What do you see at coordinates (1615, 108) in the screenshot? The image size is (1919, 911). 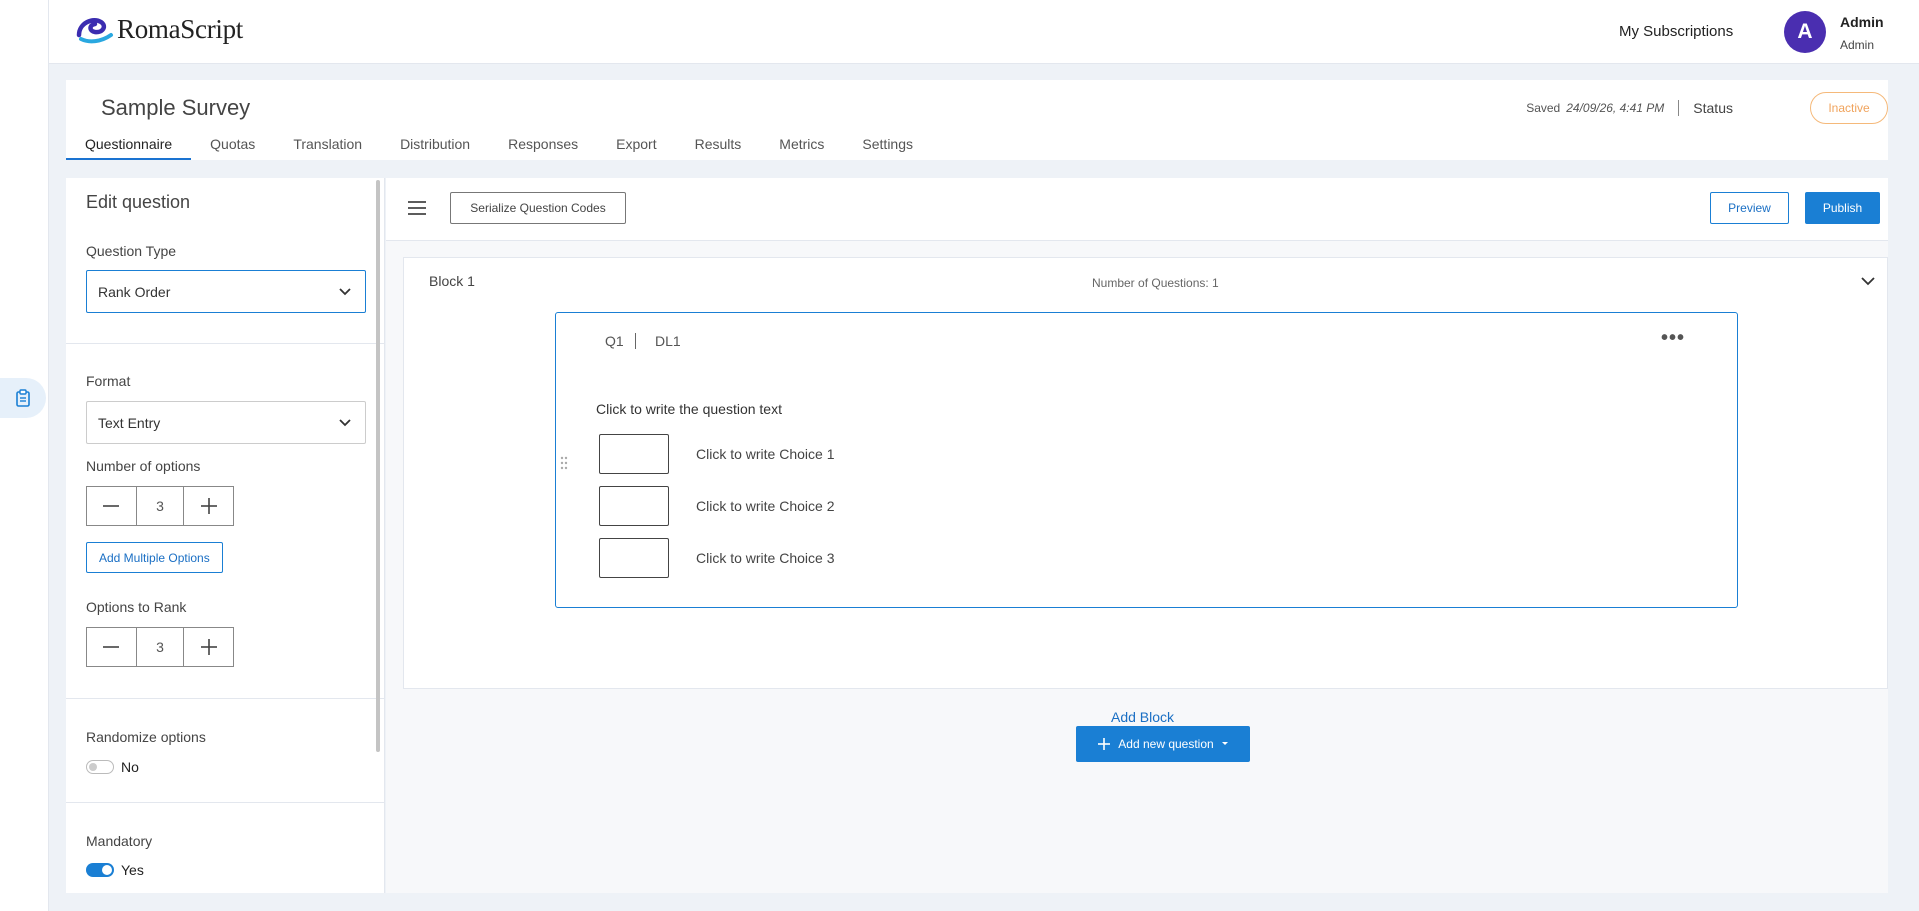 I see `saved-timestamp: 24/09/26, 4:41 PM` at bounding box center [1615, 108].